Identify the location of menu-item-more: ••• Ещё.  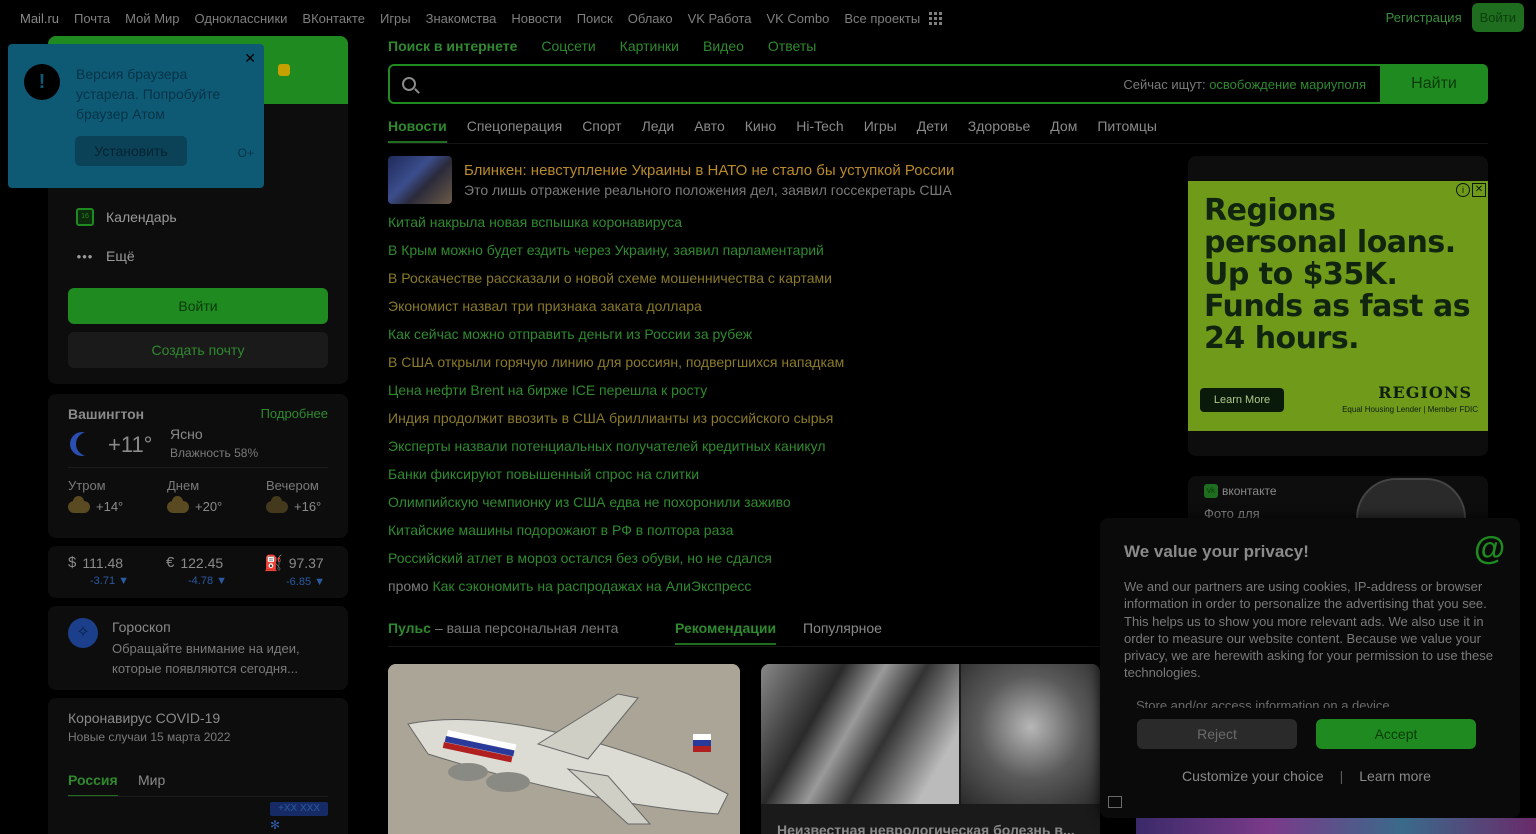
(105, 256).